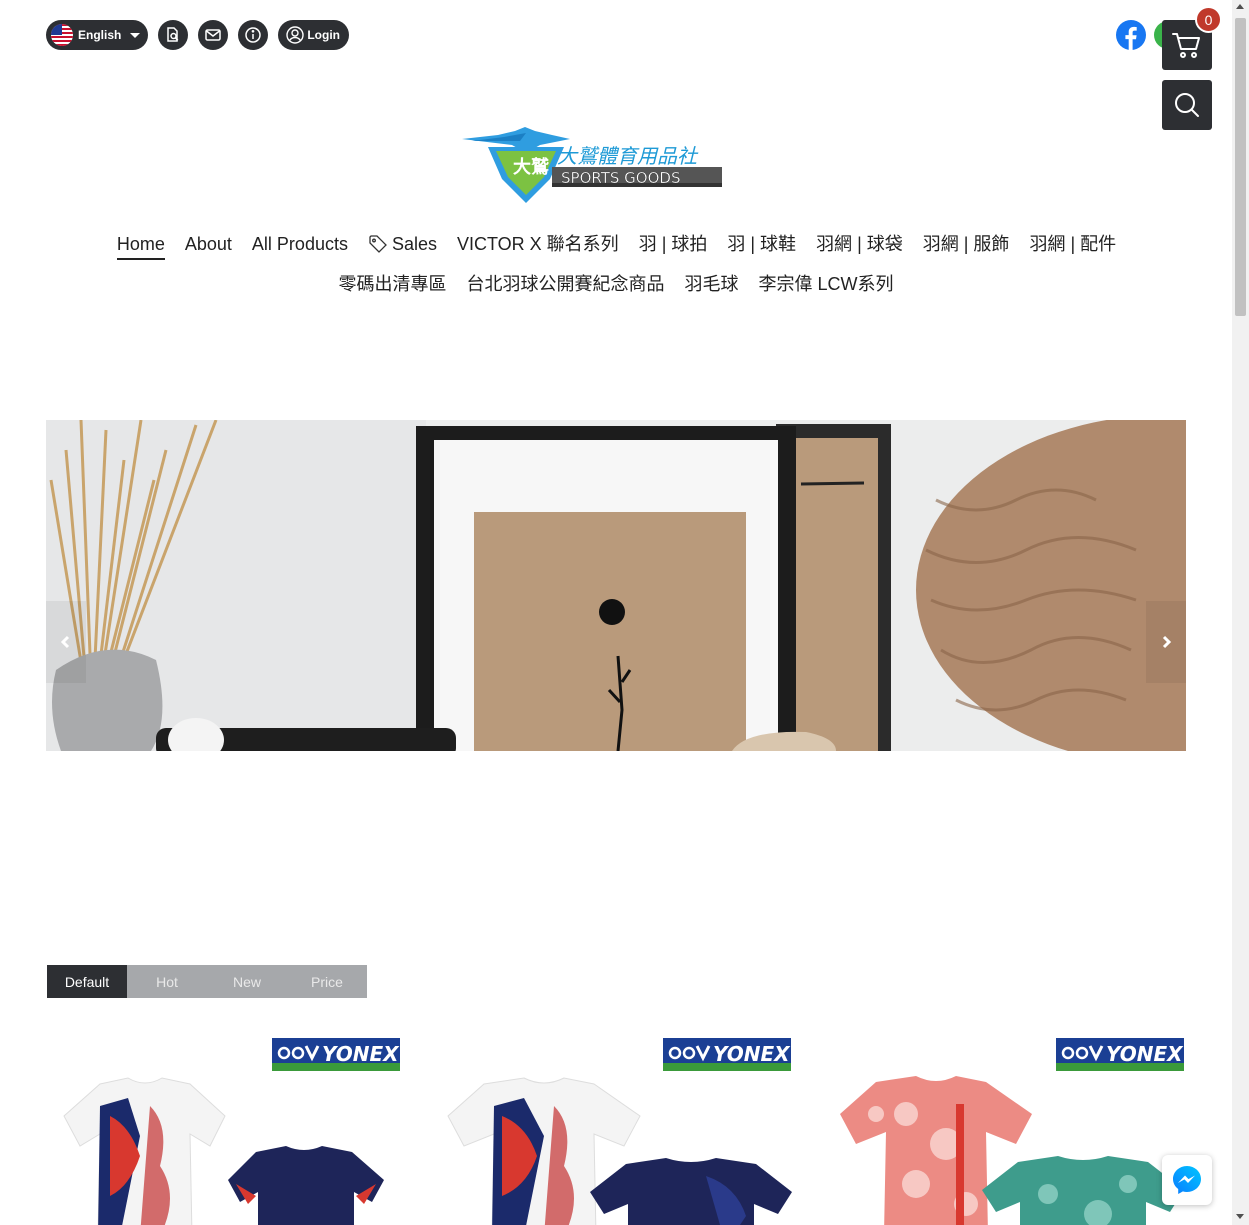  I want to click on nav-bags: 羽網 | 球袋, so click(859, 244).